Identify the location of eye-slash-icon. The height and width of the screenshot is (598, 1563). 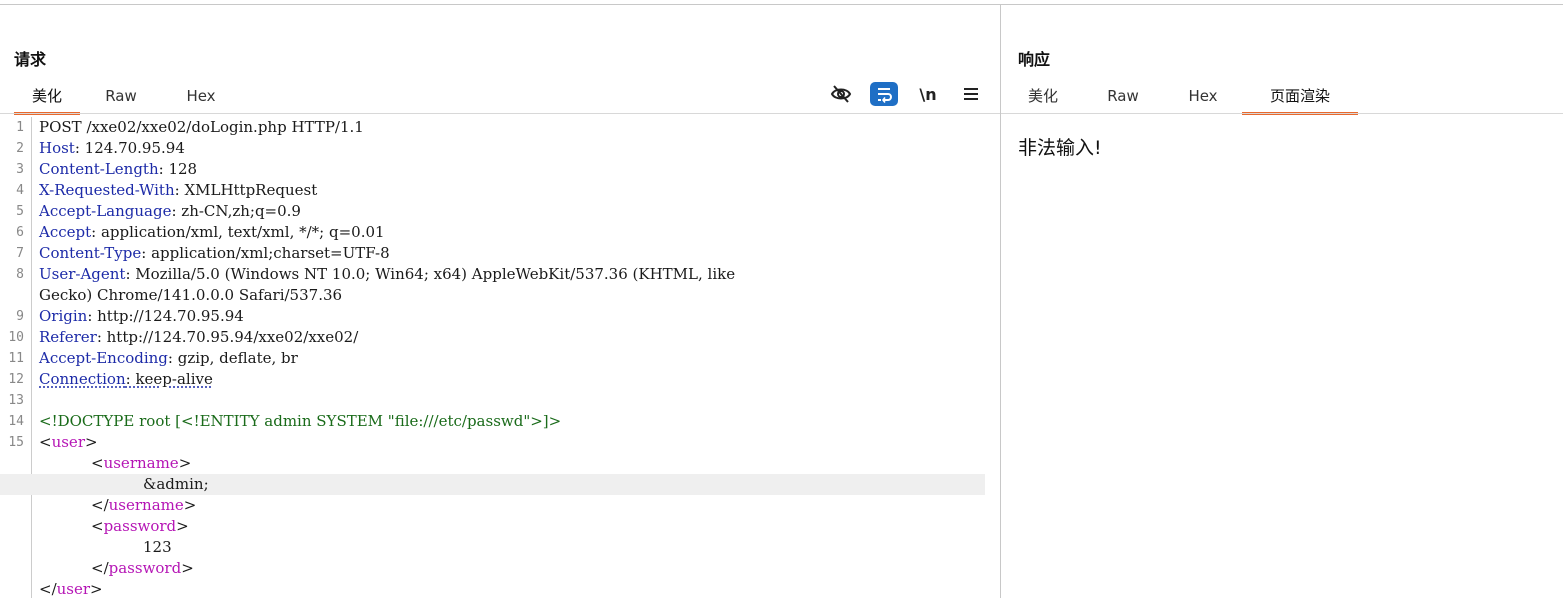
(841, 94).